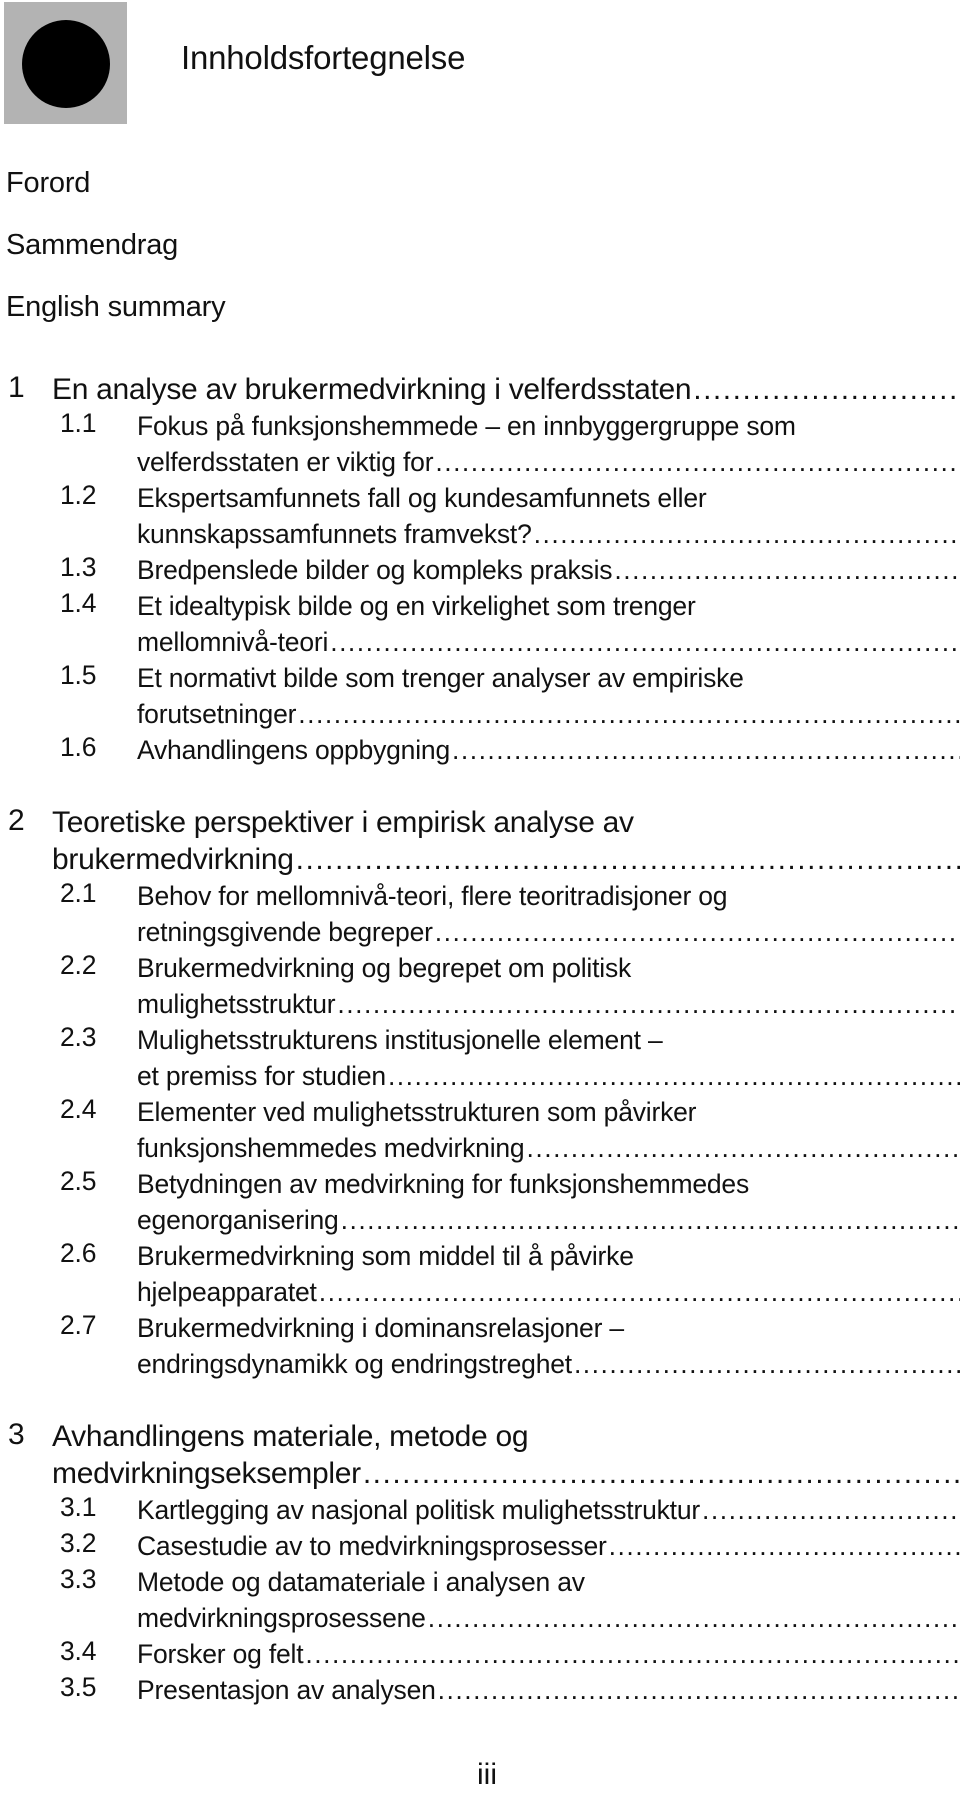  I want to click on chapter-marker-logo, so click(65, 63).